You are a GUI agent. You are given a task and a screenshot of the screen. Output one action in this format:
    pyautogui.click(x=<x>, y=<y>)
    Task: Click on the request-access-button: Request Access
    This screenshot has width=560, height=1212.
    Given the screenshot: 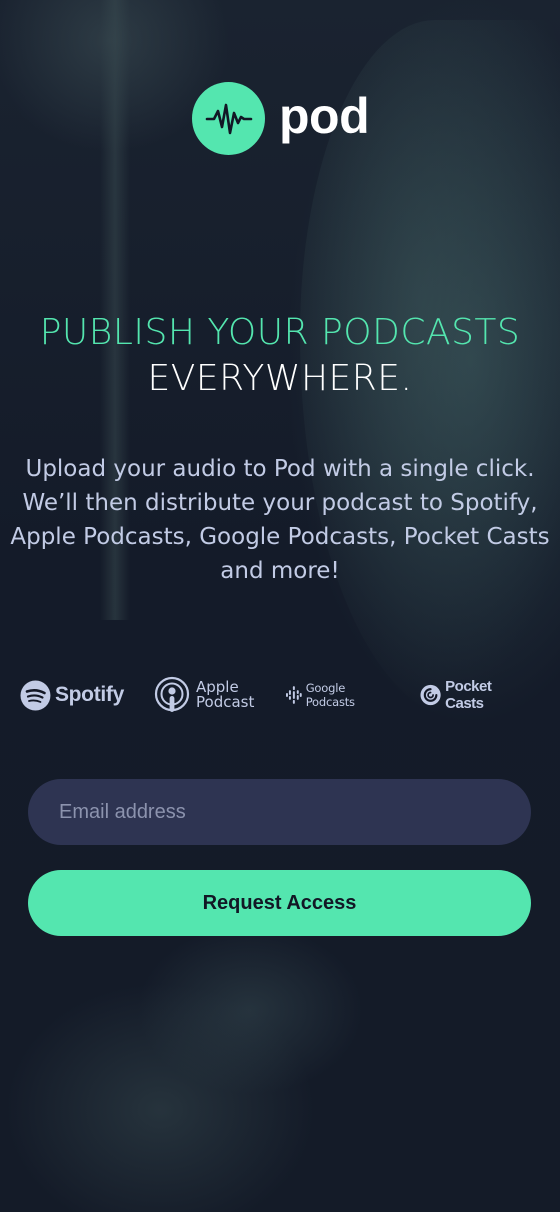 What is the action you would take?
    pyautogui.click(x=279, y=903)
    